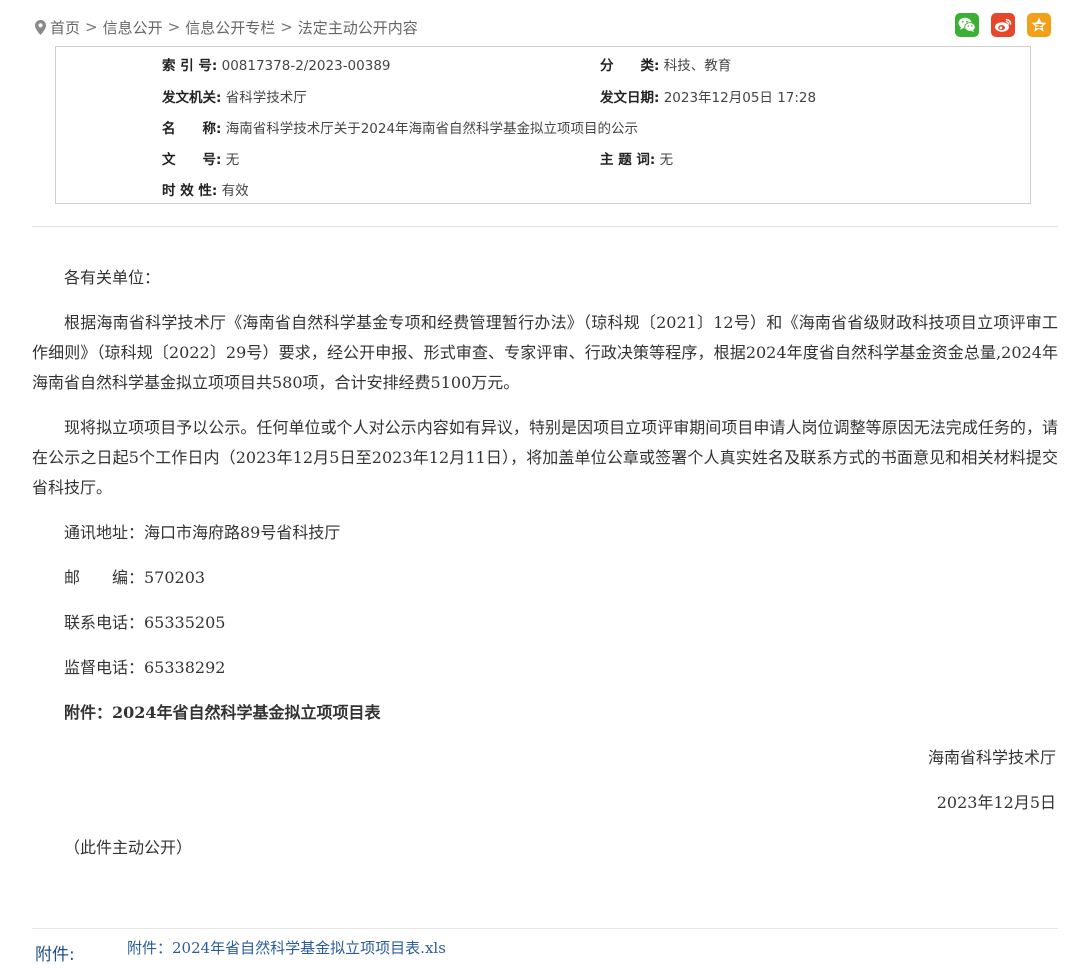  What do you see at coordinates (235, 191) in the screenshot?
I see `meta-validity-value: 有效` at bounding box center [235, 191].